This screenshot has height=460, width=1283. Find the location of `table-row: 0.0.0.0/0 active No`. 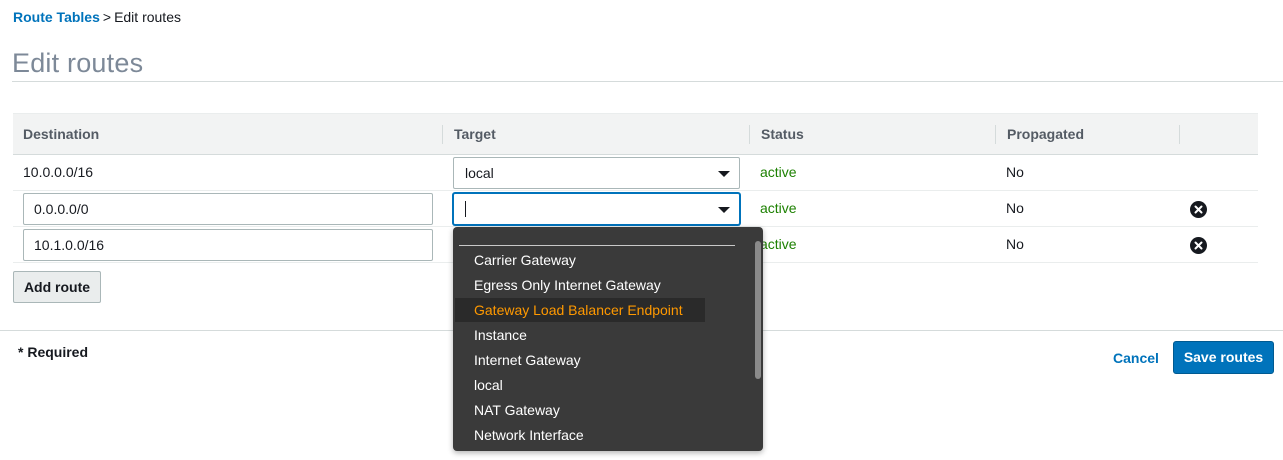

table-row: 0.0.0.0/0 active No is located at coordinates (635, 209).